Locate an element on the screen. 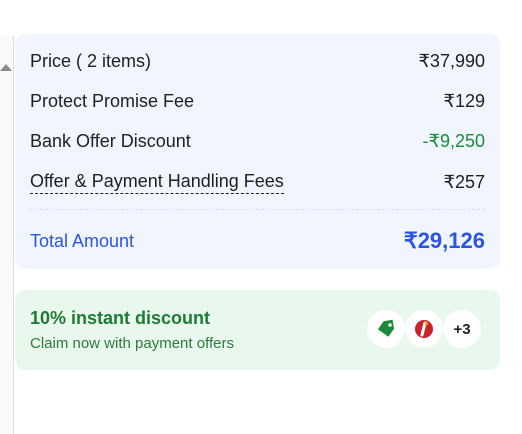  handling-fees-row: Offer & Payment Handling Fees ₹257 is located at coordinates (257, 182).